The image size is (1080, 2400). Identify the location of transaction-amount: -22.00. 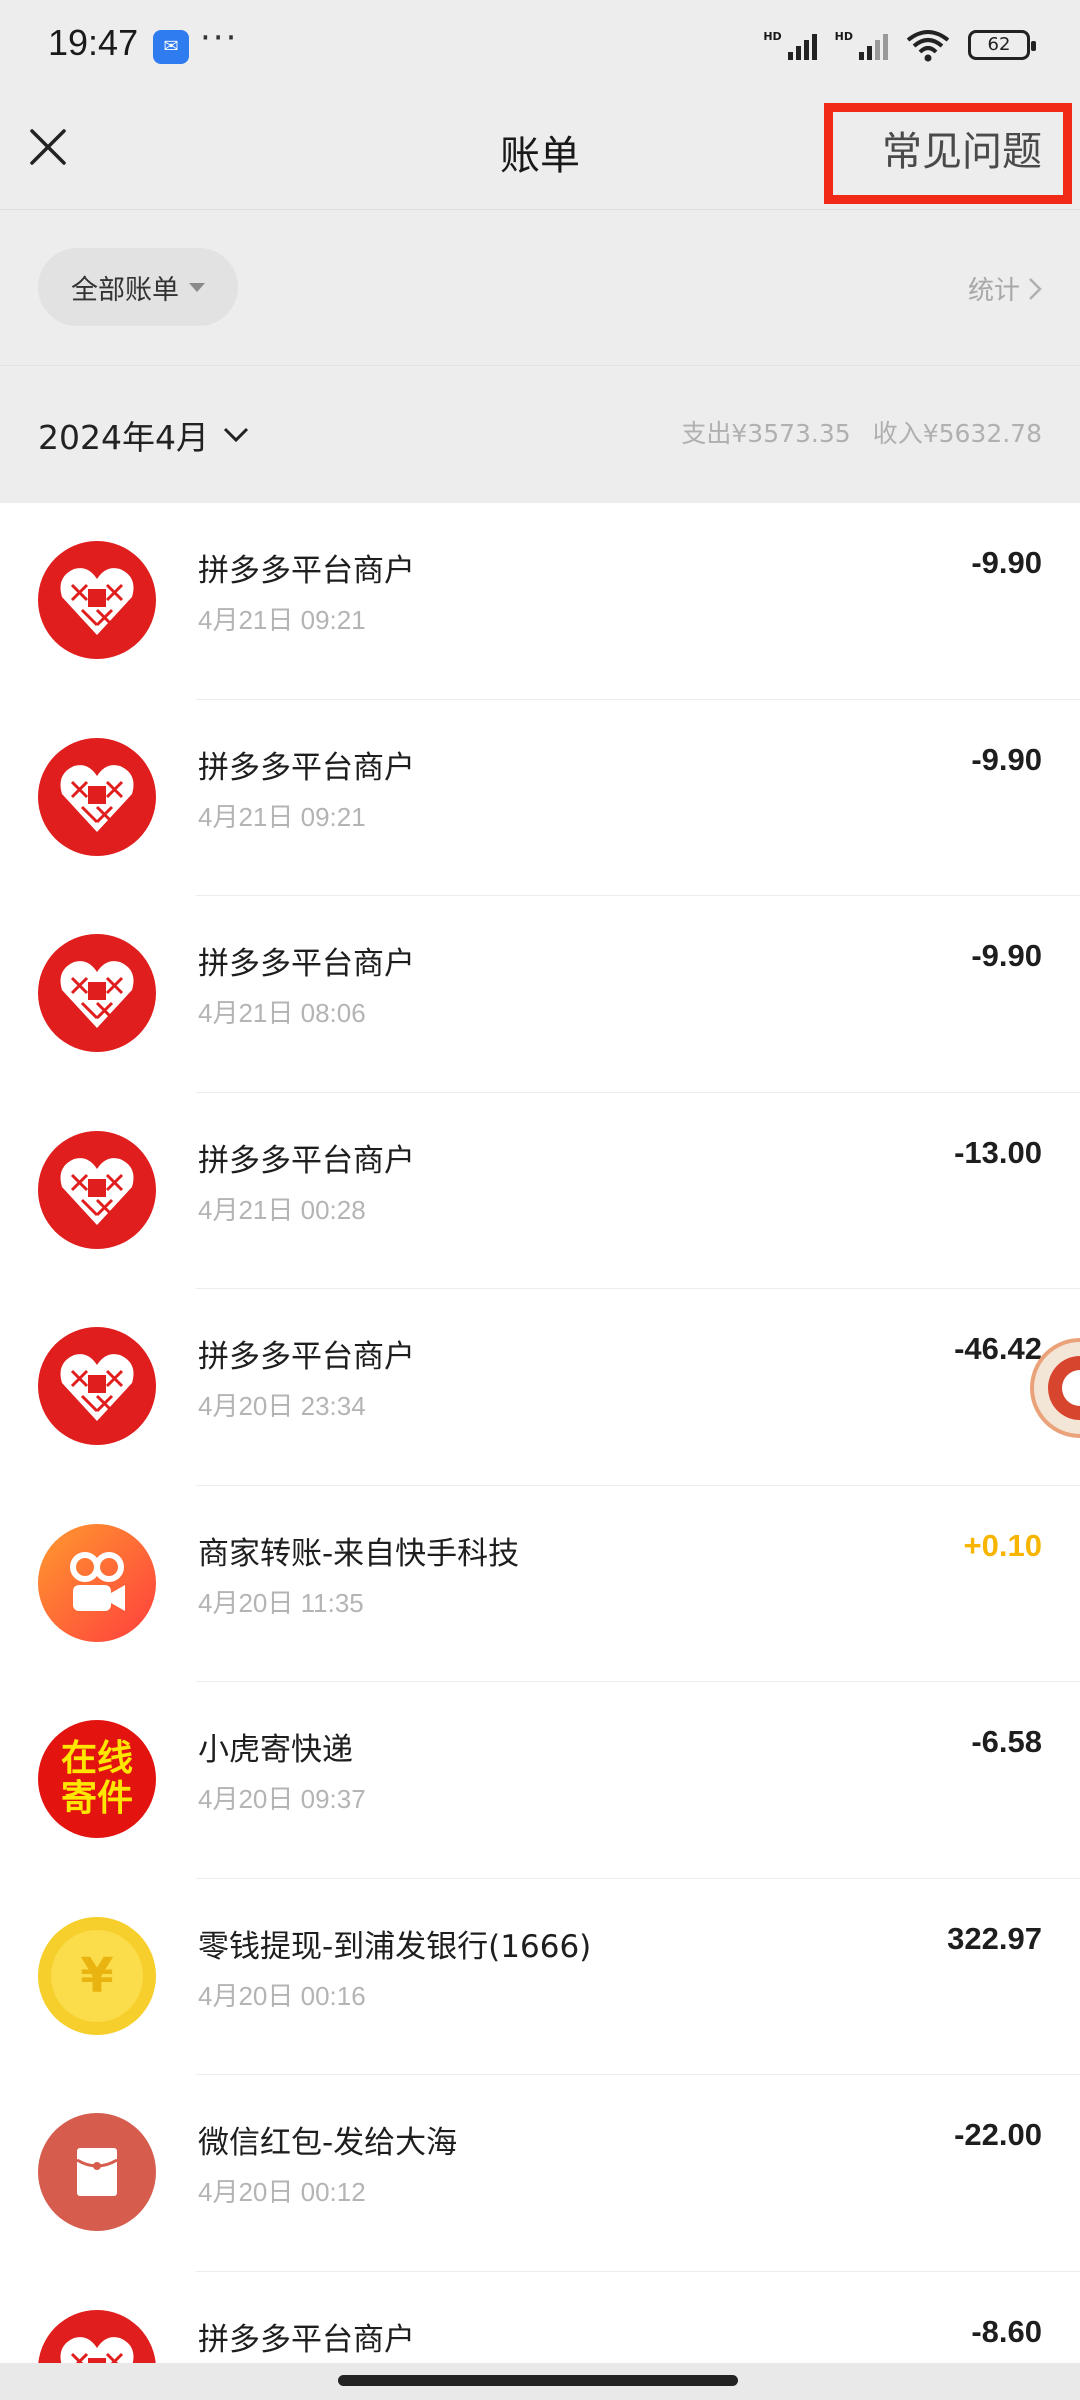
(998, 2134).